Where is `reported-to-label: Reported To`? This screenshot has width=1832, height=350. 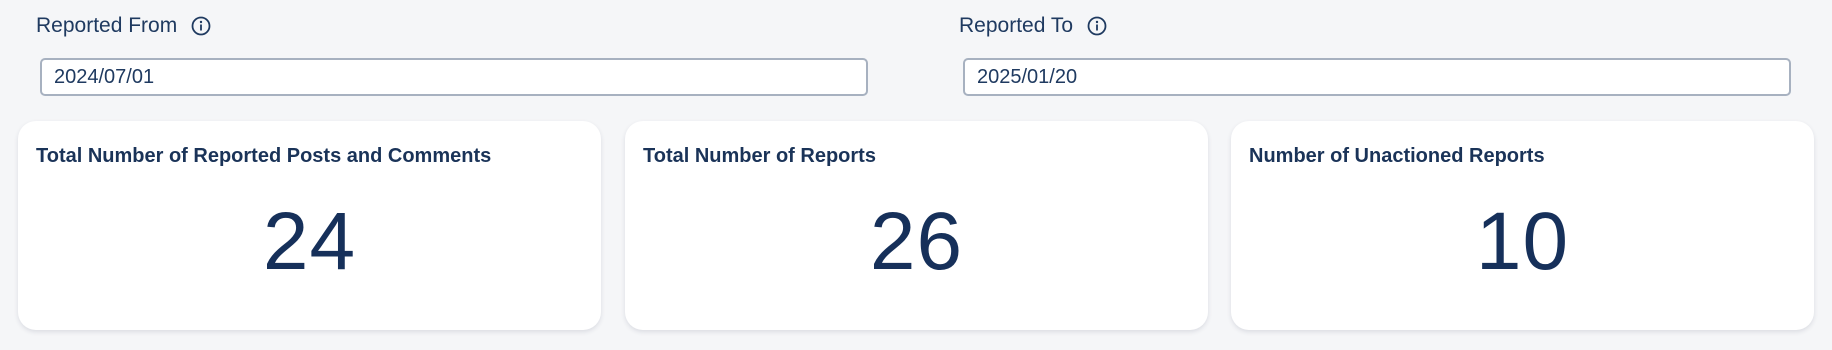 reported-to-label: Reported To is located at coordinates (1016, 25).